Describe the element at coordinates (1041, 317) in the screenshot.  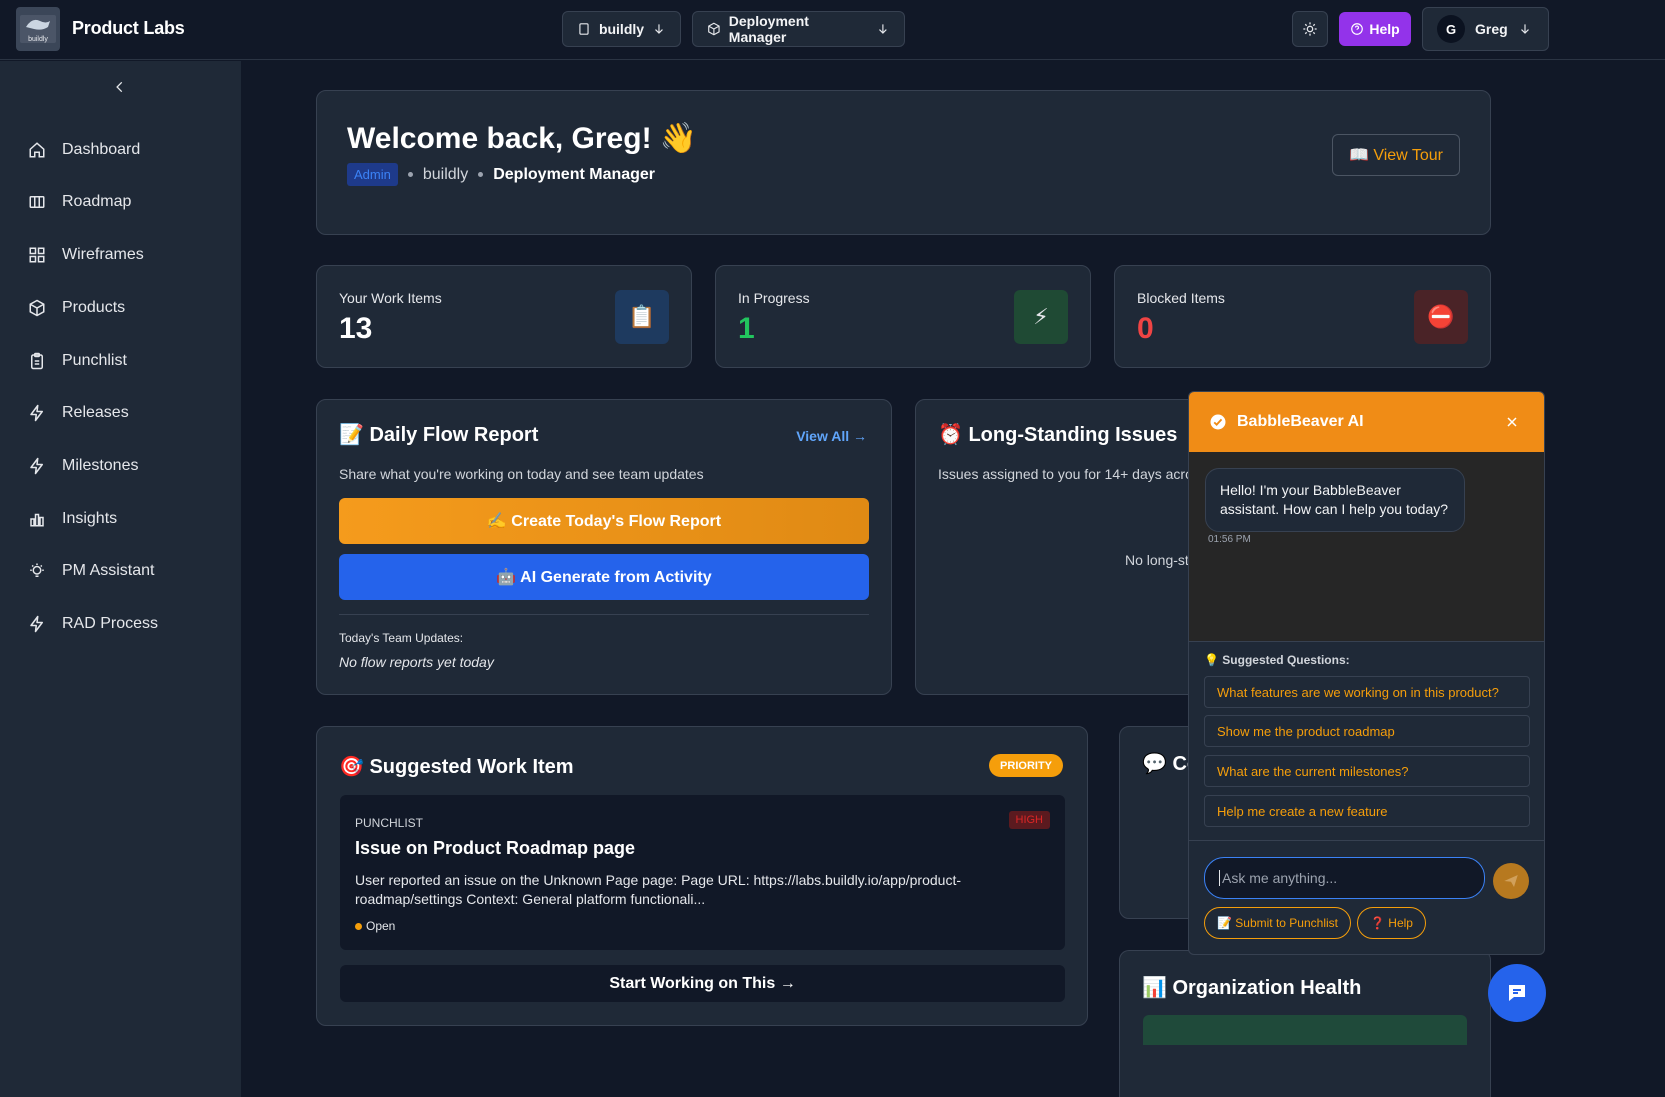
I see `lightning-icon: ⚡` at that location.